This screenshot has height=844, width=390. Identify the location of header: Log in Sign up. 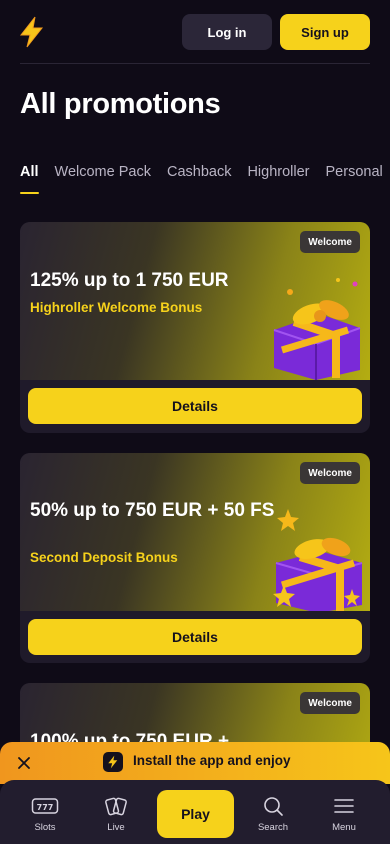
(195, 32).